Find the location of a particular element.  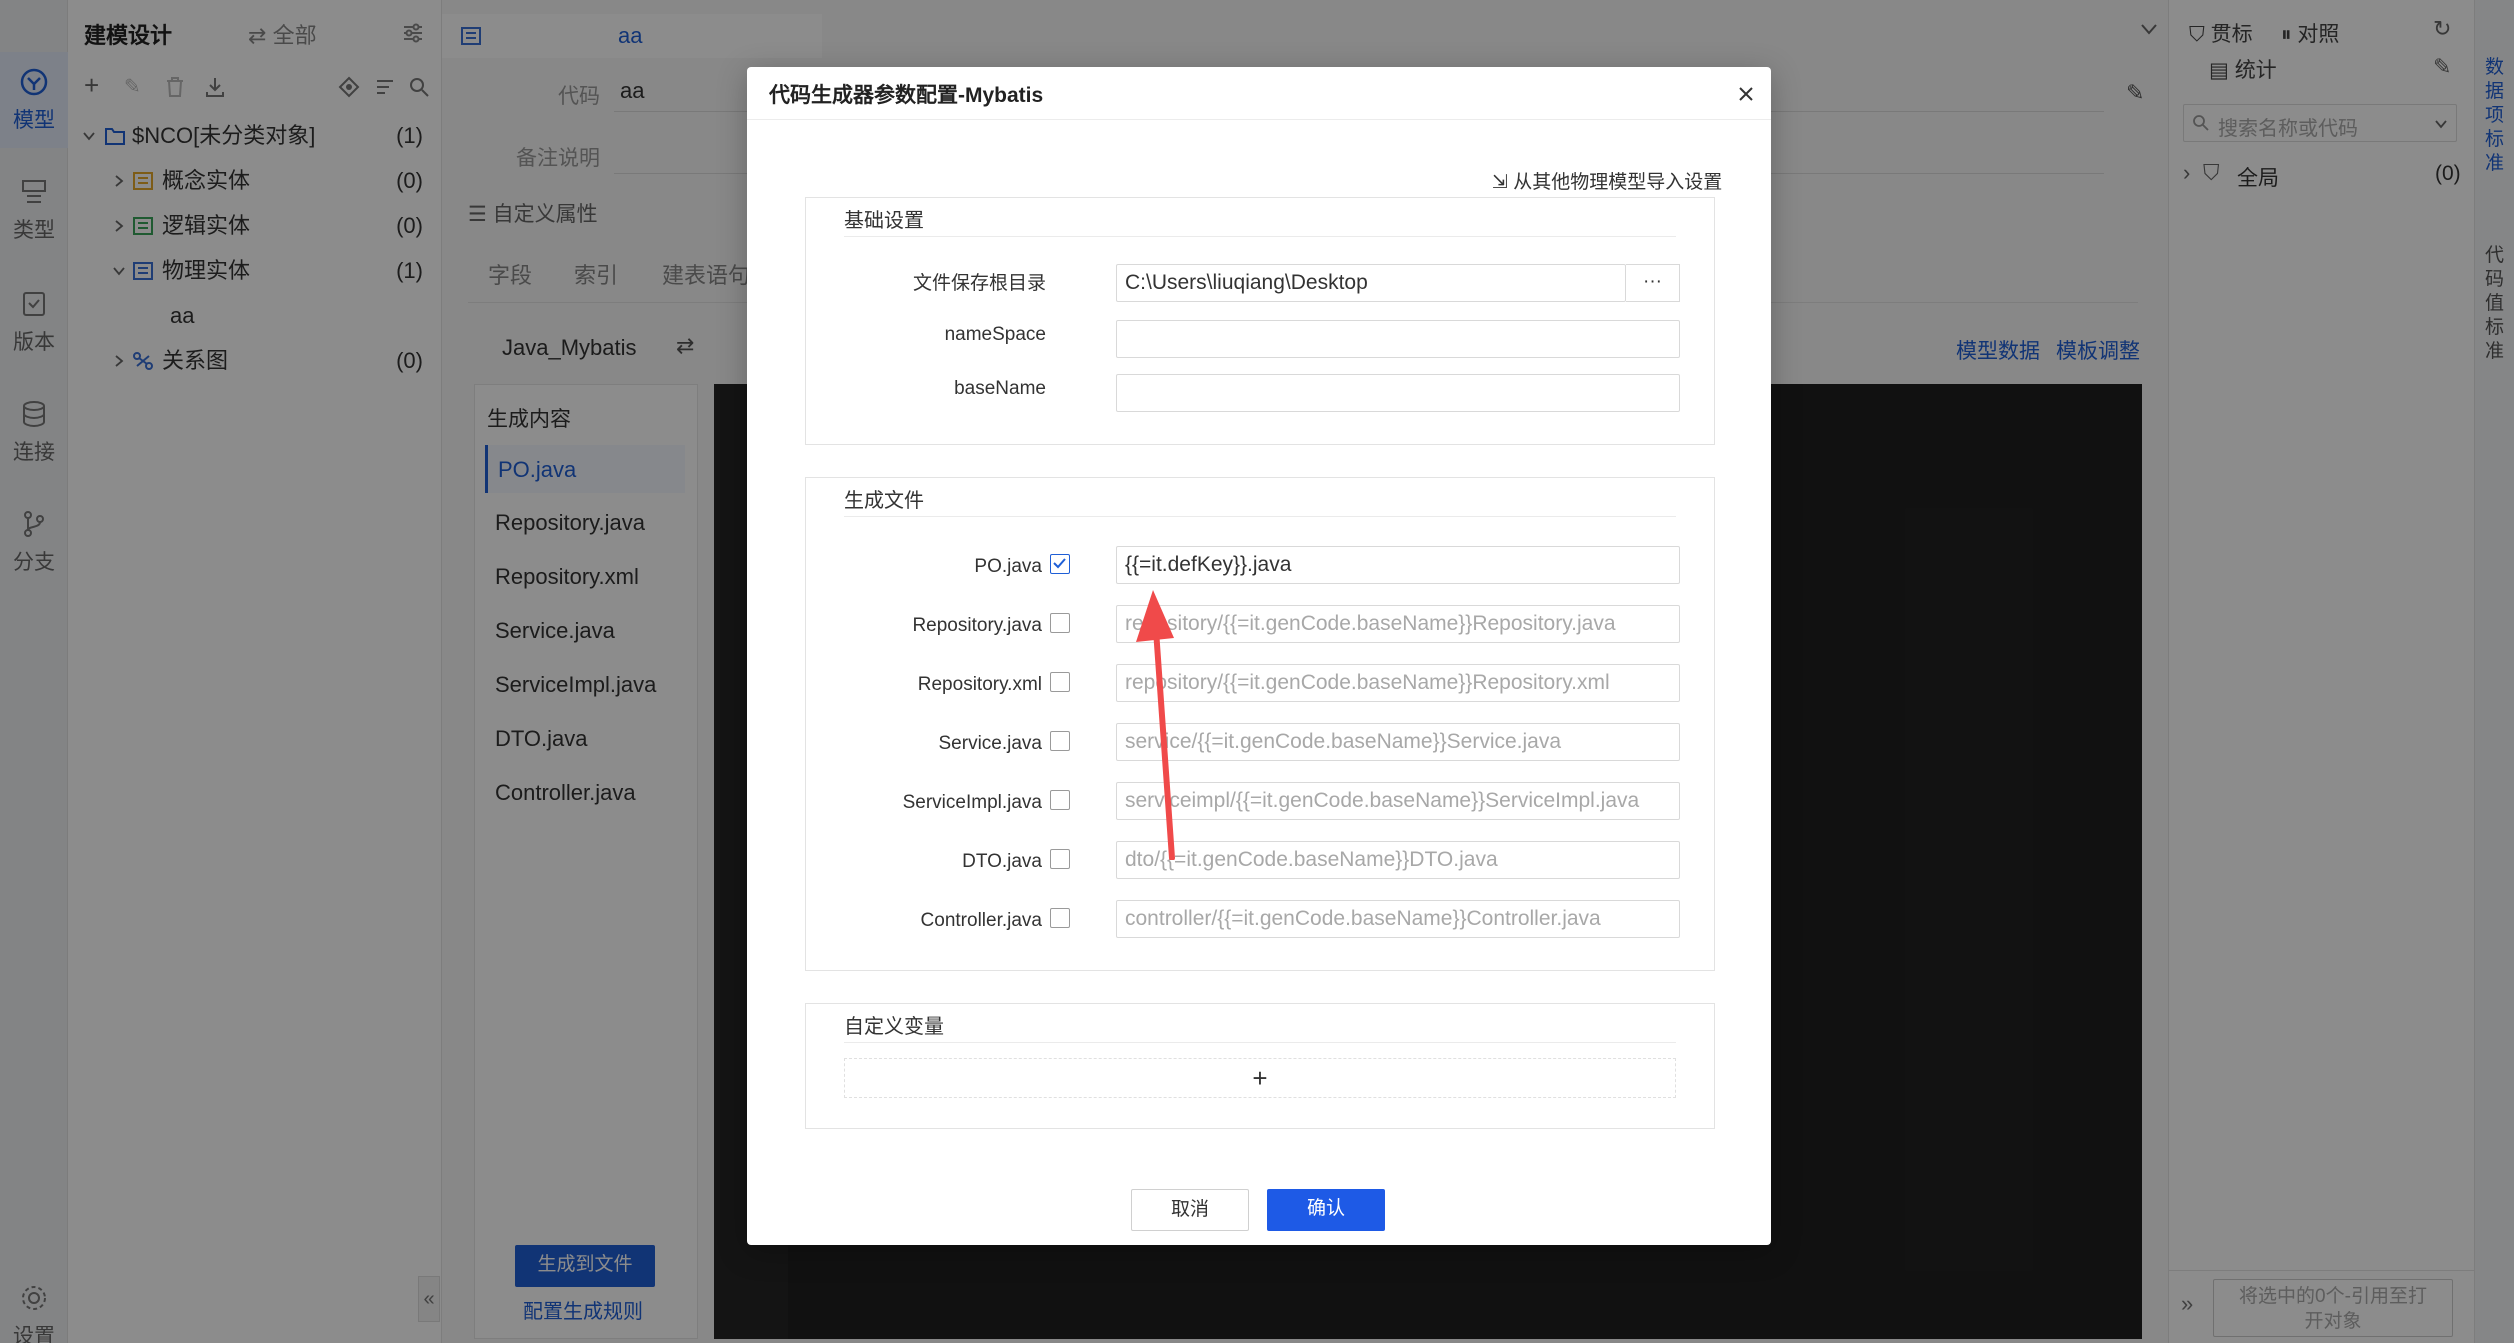

section-title: 生成文件 is located at coordinates (884, 501).